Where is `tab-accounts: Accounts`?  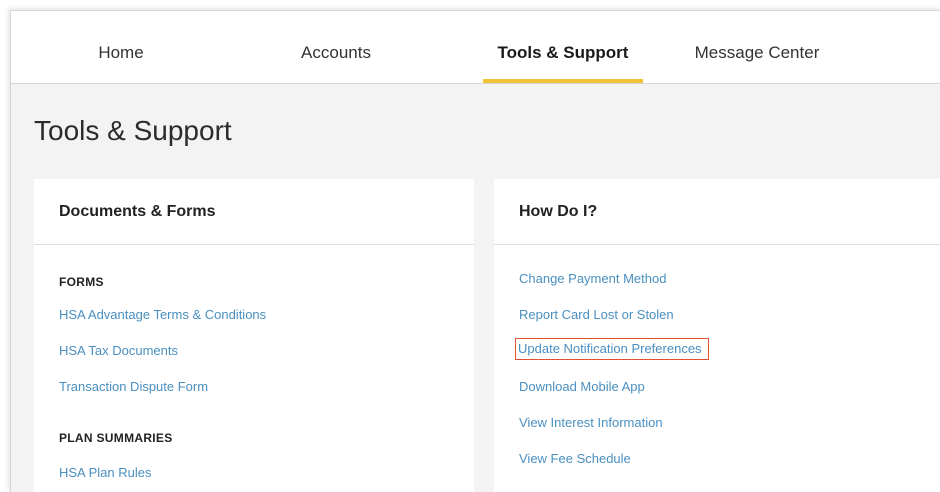
tab-accounts: Accounts is located at coordinates (336, 47).